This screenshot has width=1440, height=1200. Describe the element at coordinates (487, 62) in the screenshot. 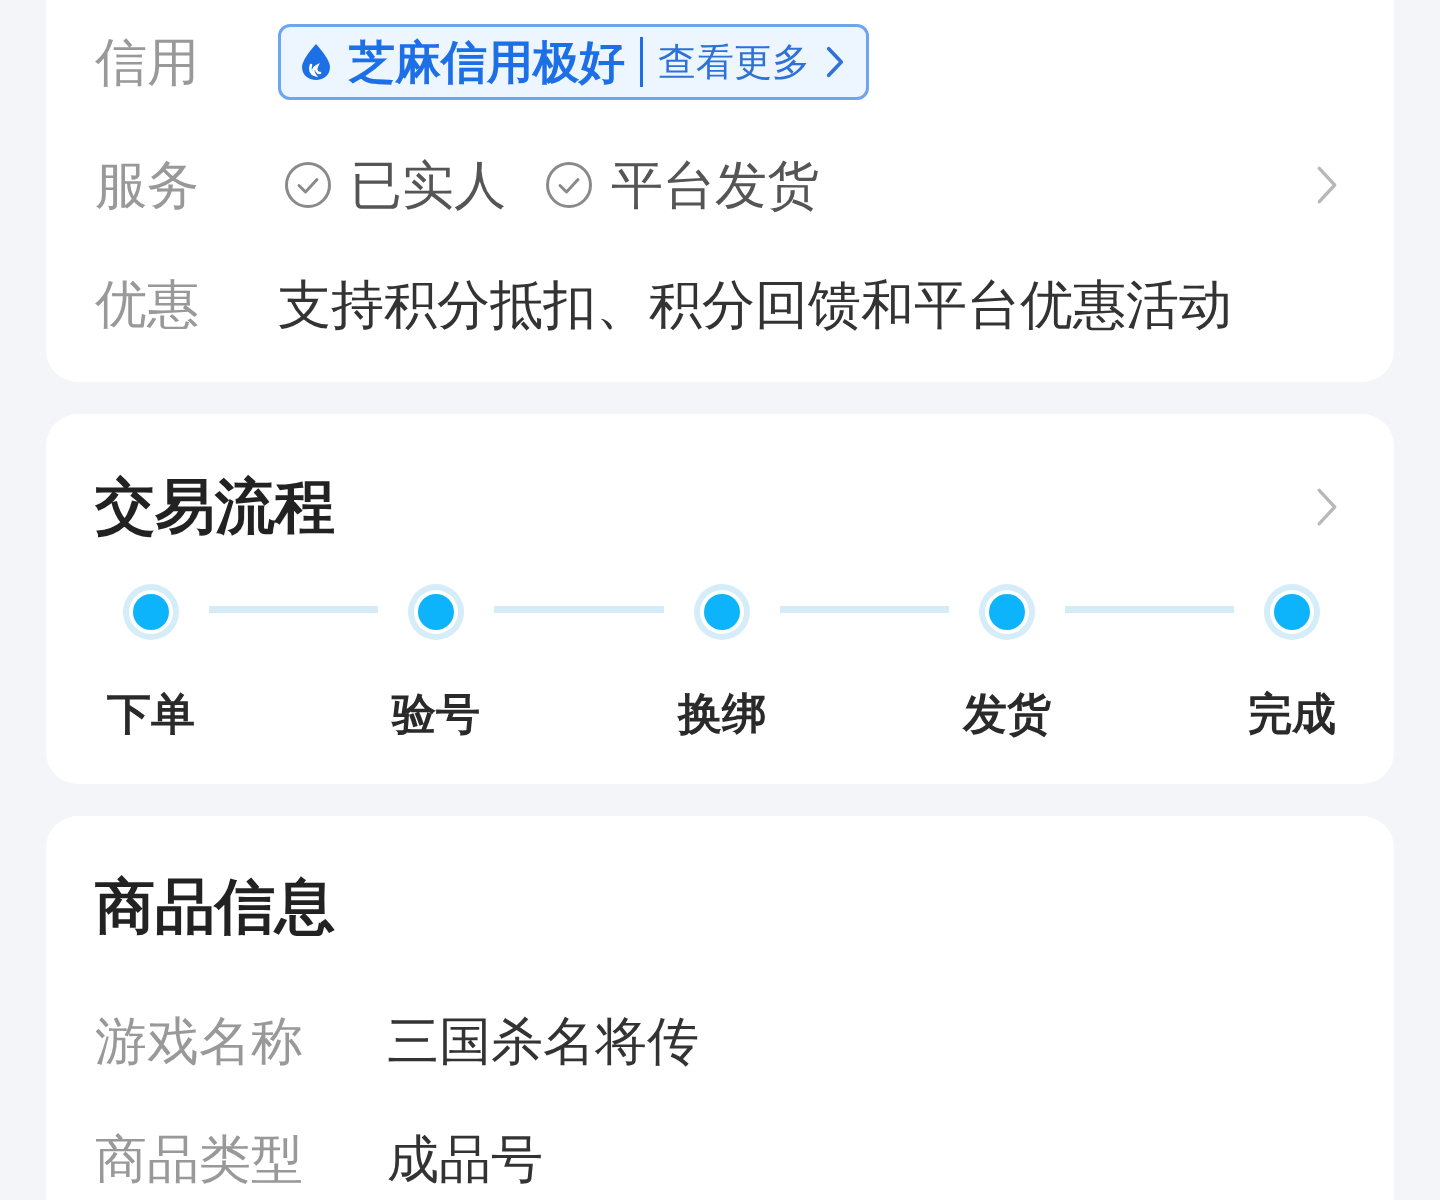

I see `credit-rating-text: 芝麻信用极好` at that location.